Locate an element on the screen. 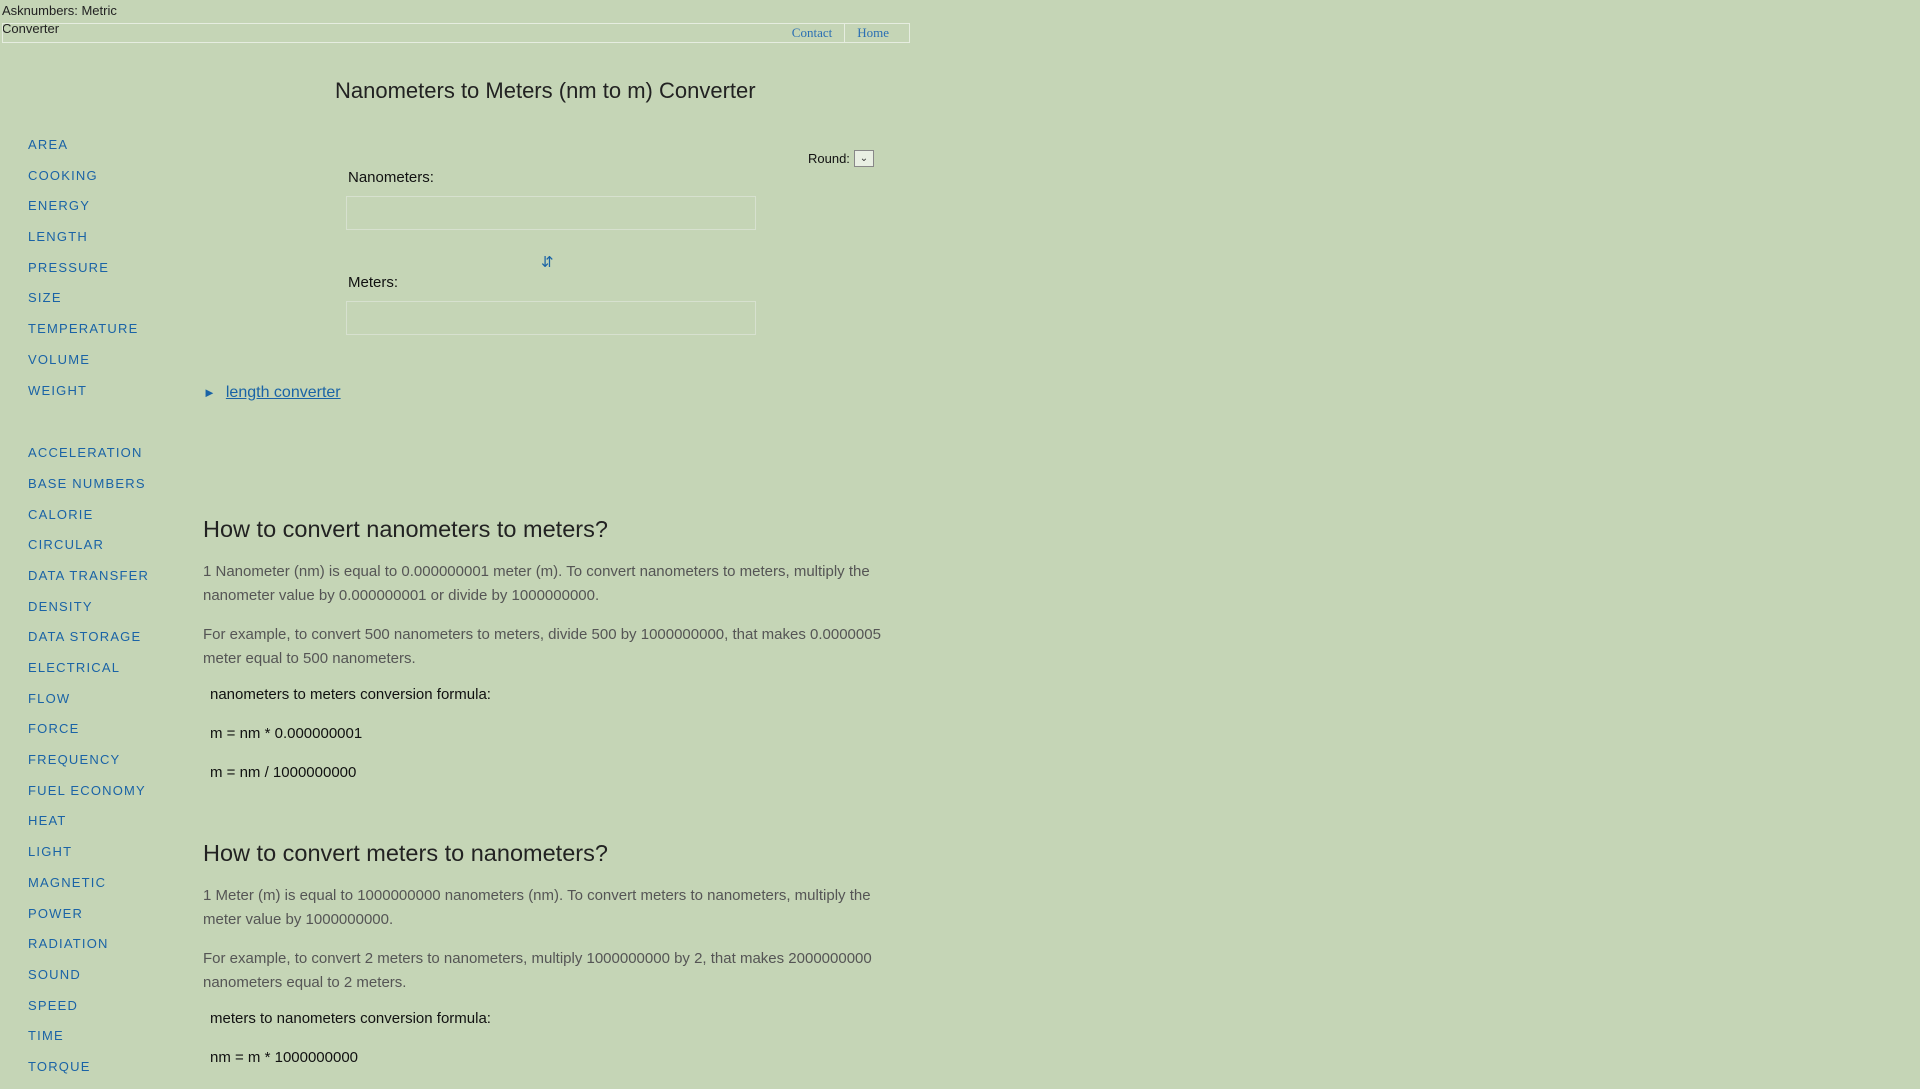 The height and width of the screenshot is (1089, 1920). section-heading: How to convert meters to nanometers? is located at coordinates (405, 853).